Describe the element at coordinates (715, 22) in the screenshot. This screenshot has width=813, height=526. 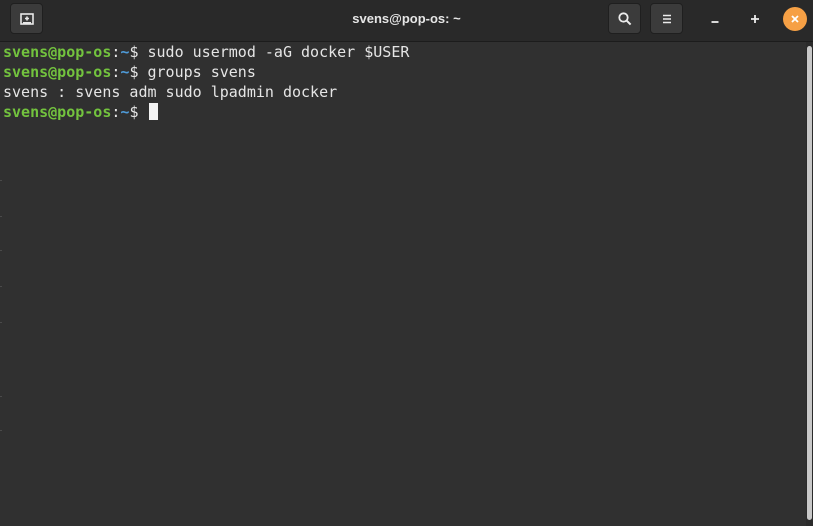
I see `minimize-icon` at that location.